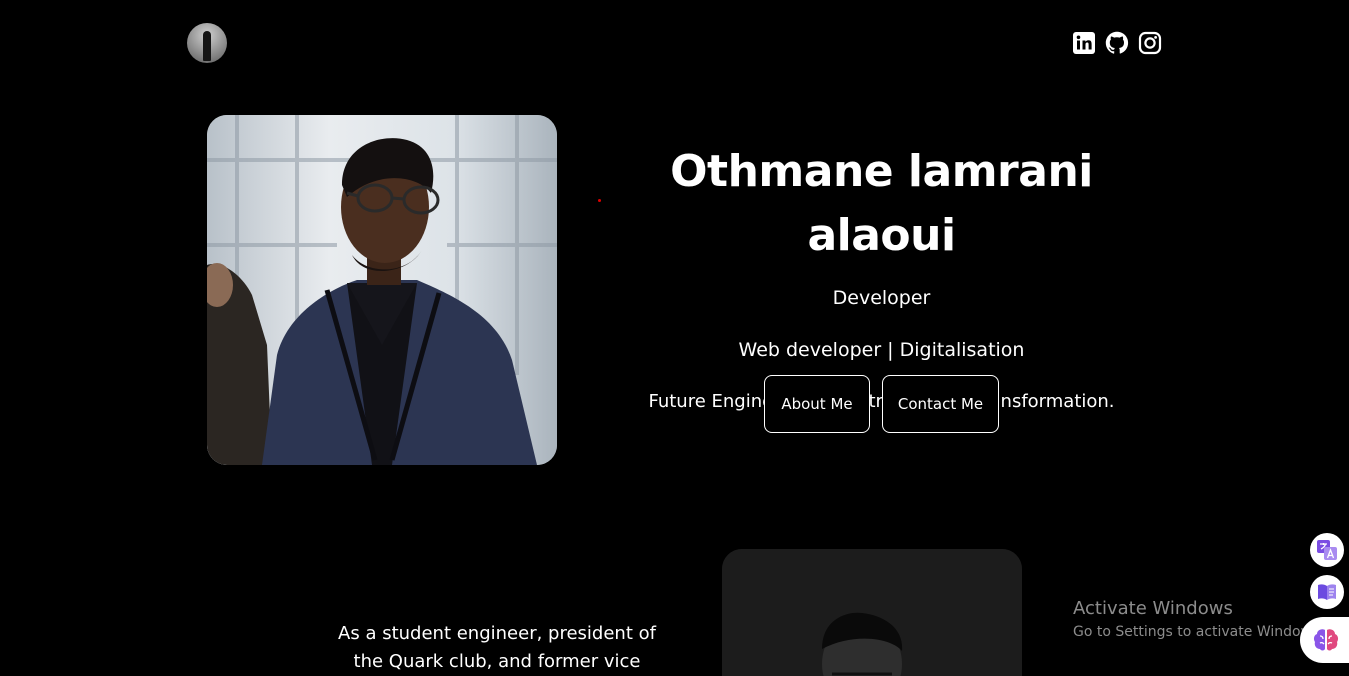 Image resolution: width=1349 pixels, height=676 pixels. Describe the element at coordinates (881, 350) in the screenshot. I see `hero-tagline: Web developer | Digitalisation` at that location.